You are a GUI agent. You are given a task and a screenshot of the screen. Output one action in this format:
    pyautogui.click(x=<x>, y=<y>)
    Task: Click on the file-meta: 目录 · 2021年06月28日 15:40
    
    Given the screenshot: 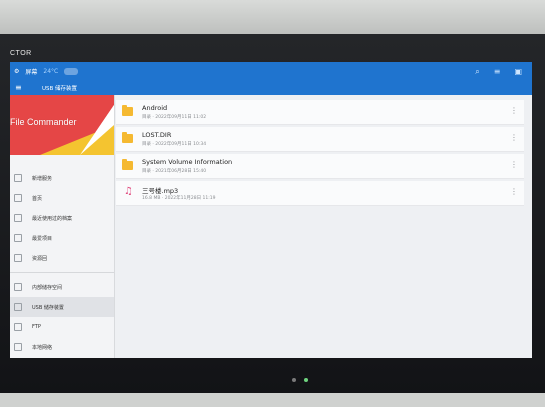 What is the action you would take?
    pyautogui.click(x=174, y=171)
    